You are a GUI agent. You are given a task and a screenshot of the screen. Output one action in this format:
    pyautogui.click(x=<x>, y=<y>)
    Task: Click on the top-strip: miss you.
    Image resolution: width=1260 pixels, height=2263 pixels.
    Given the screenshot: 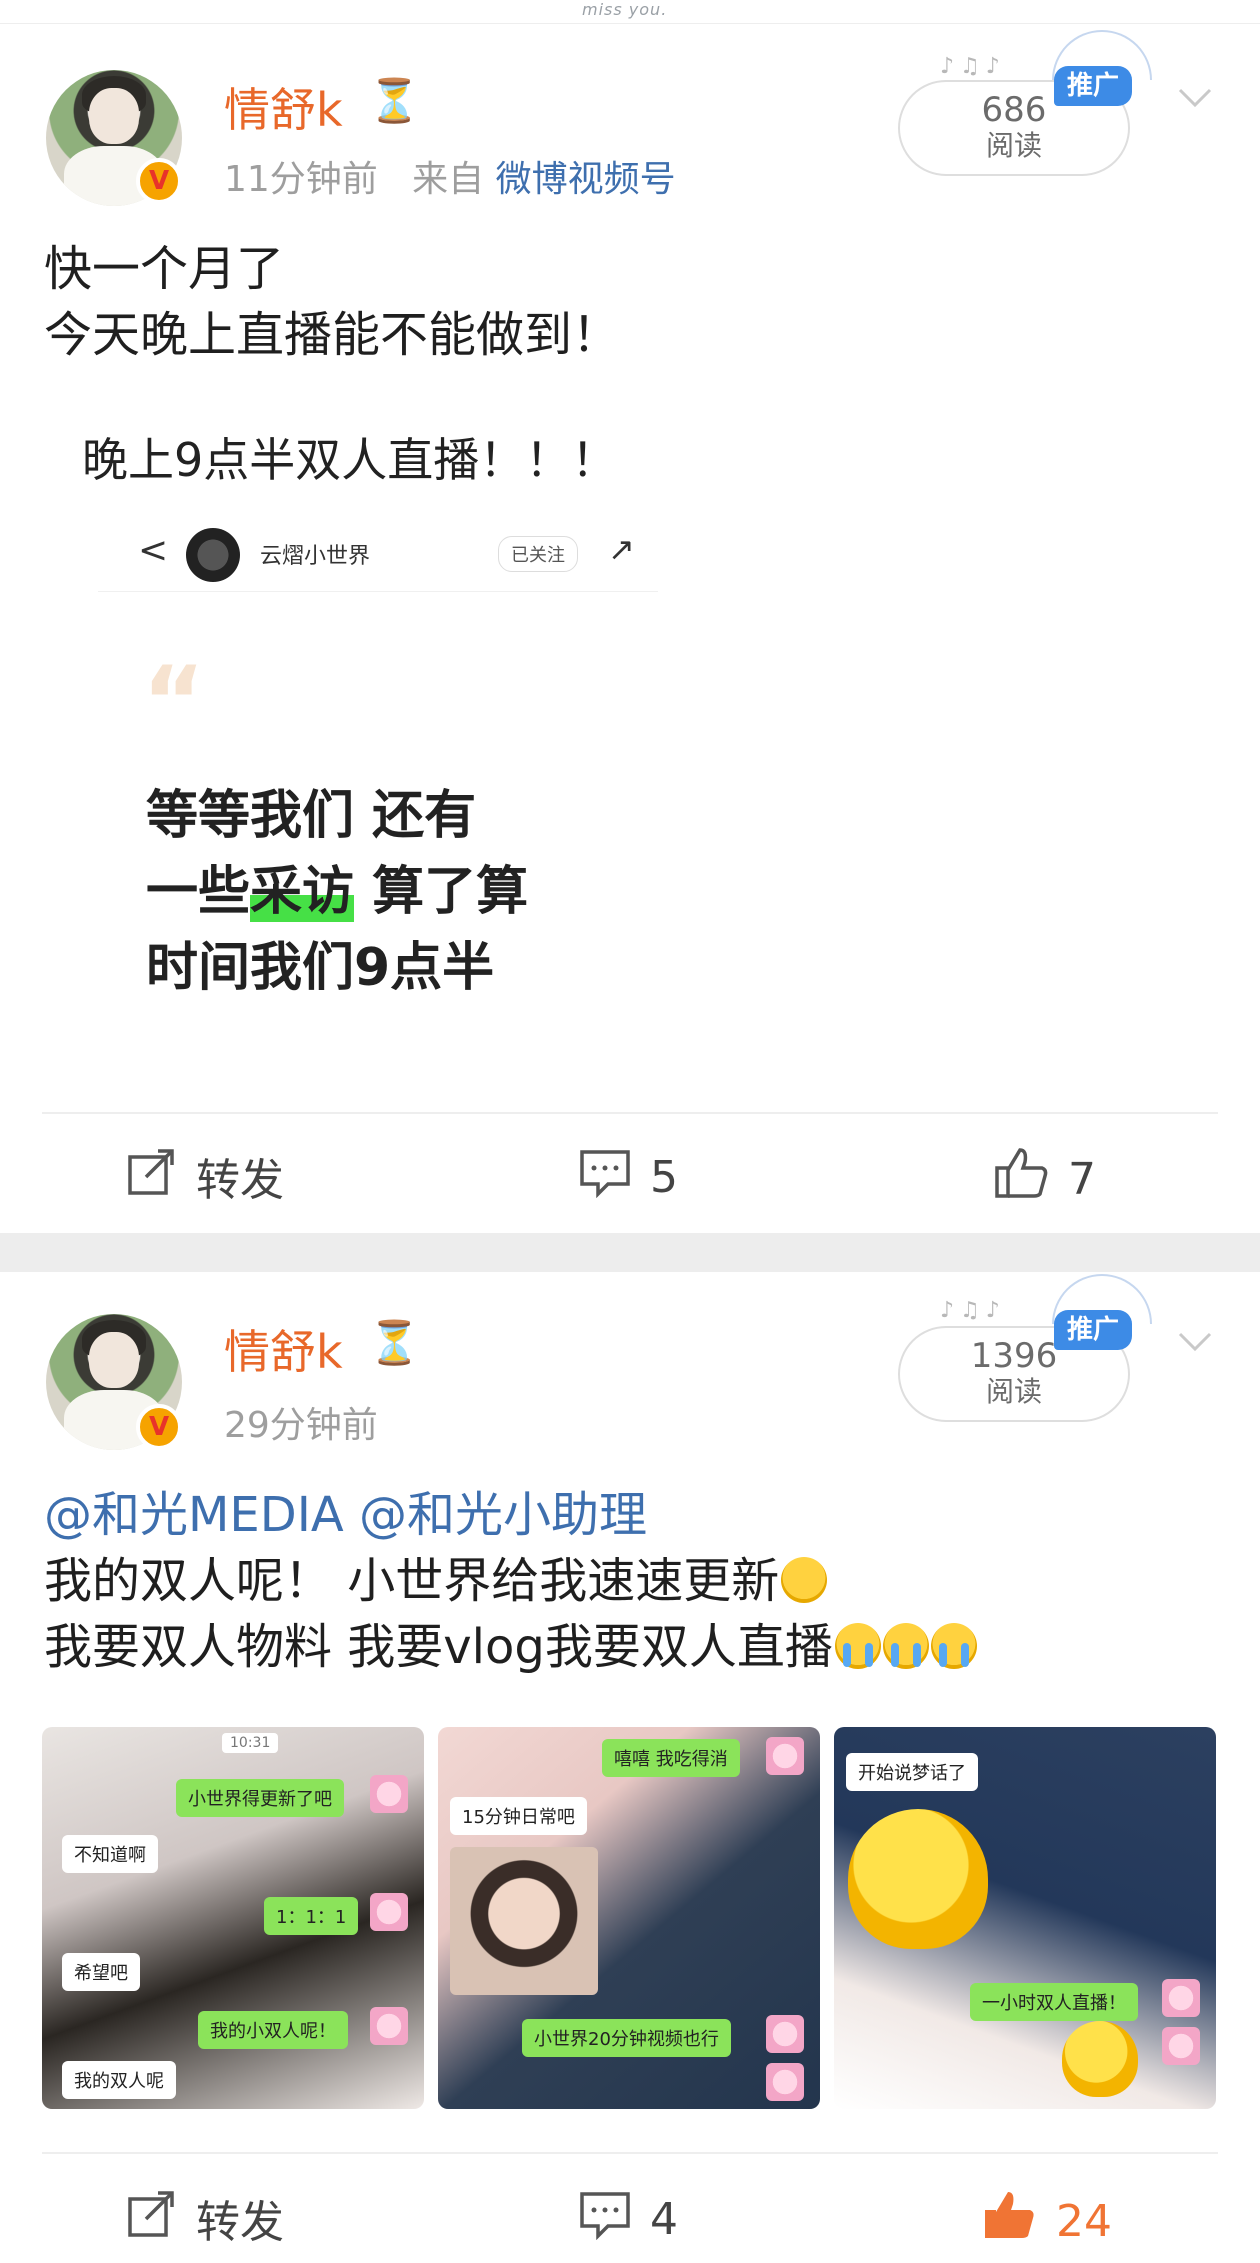 What is the action you would take?
    pyautogui.click(x=630, y=12)
    